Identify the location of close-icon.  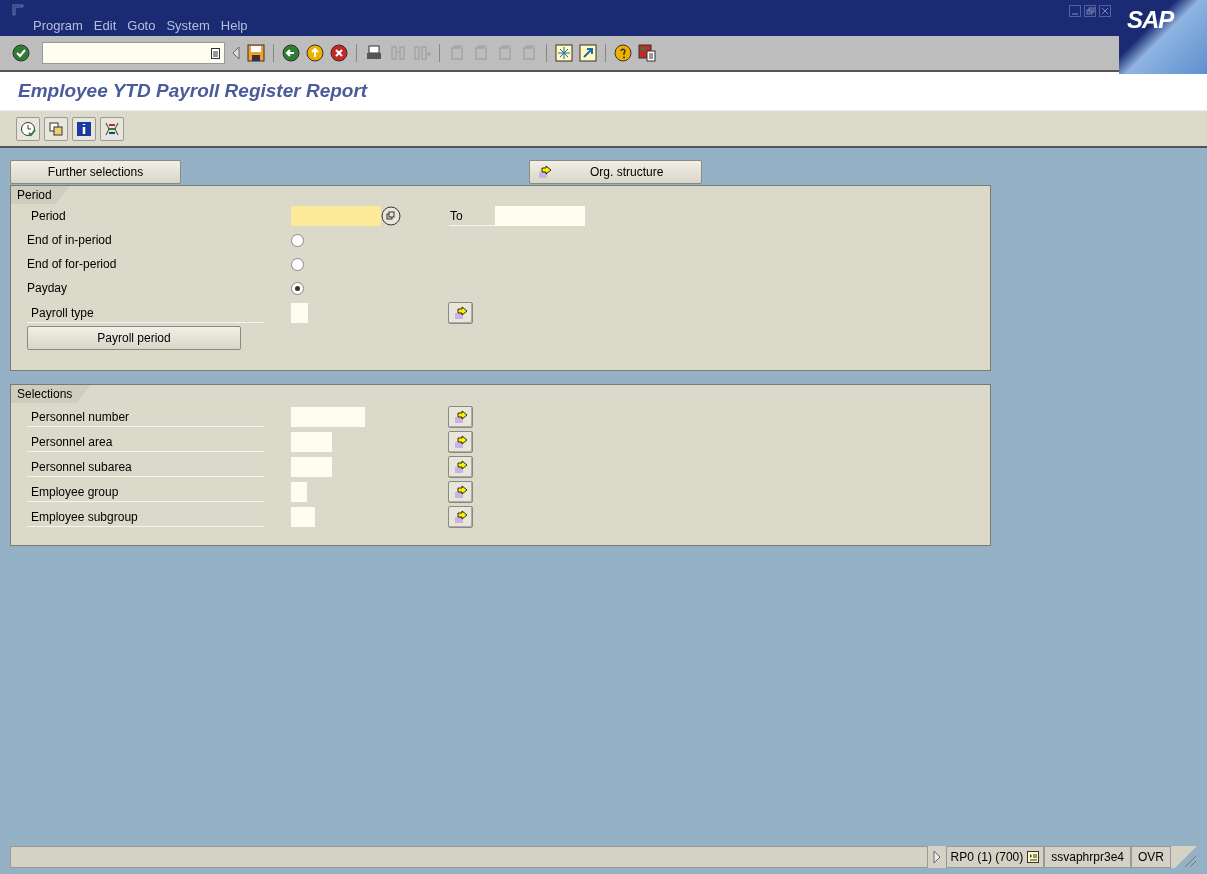
(1105, 11).